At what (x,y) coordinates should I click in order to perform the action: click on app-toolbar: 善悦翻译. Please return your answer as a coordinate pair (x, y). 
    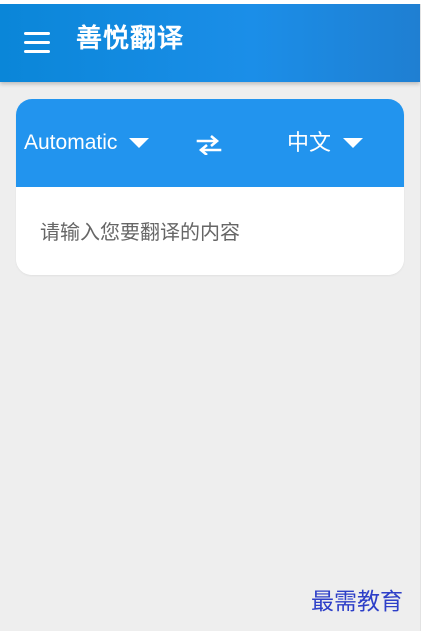
    Looking at the image, I should click on (210, 43).